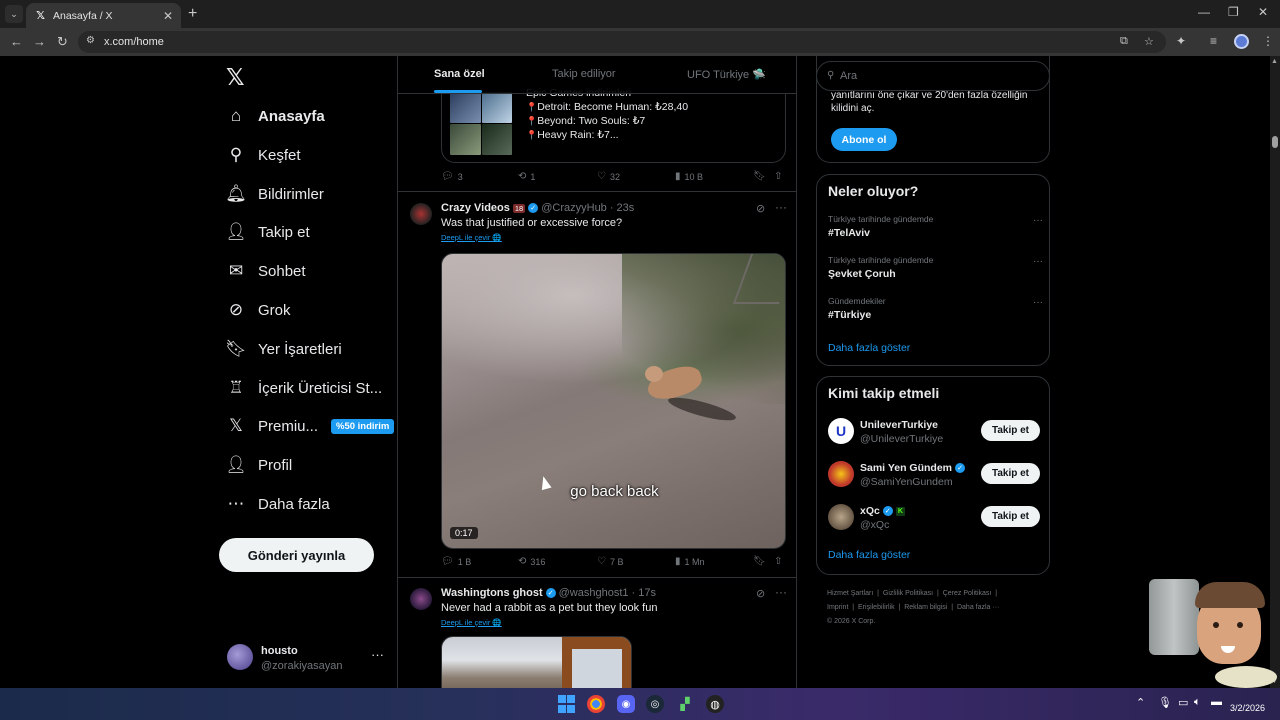  What do you see at coordinates (610, 561) in the screenshot?
I see `like-button: ♡ 7 B` at bounding box center [610, 561].